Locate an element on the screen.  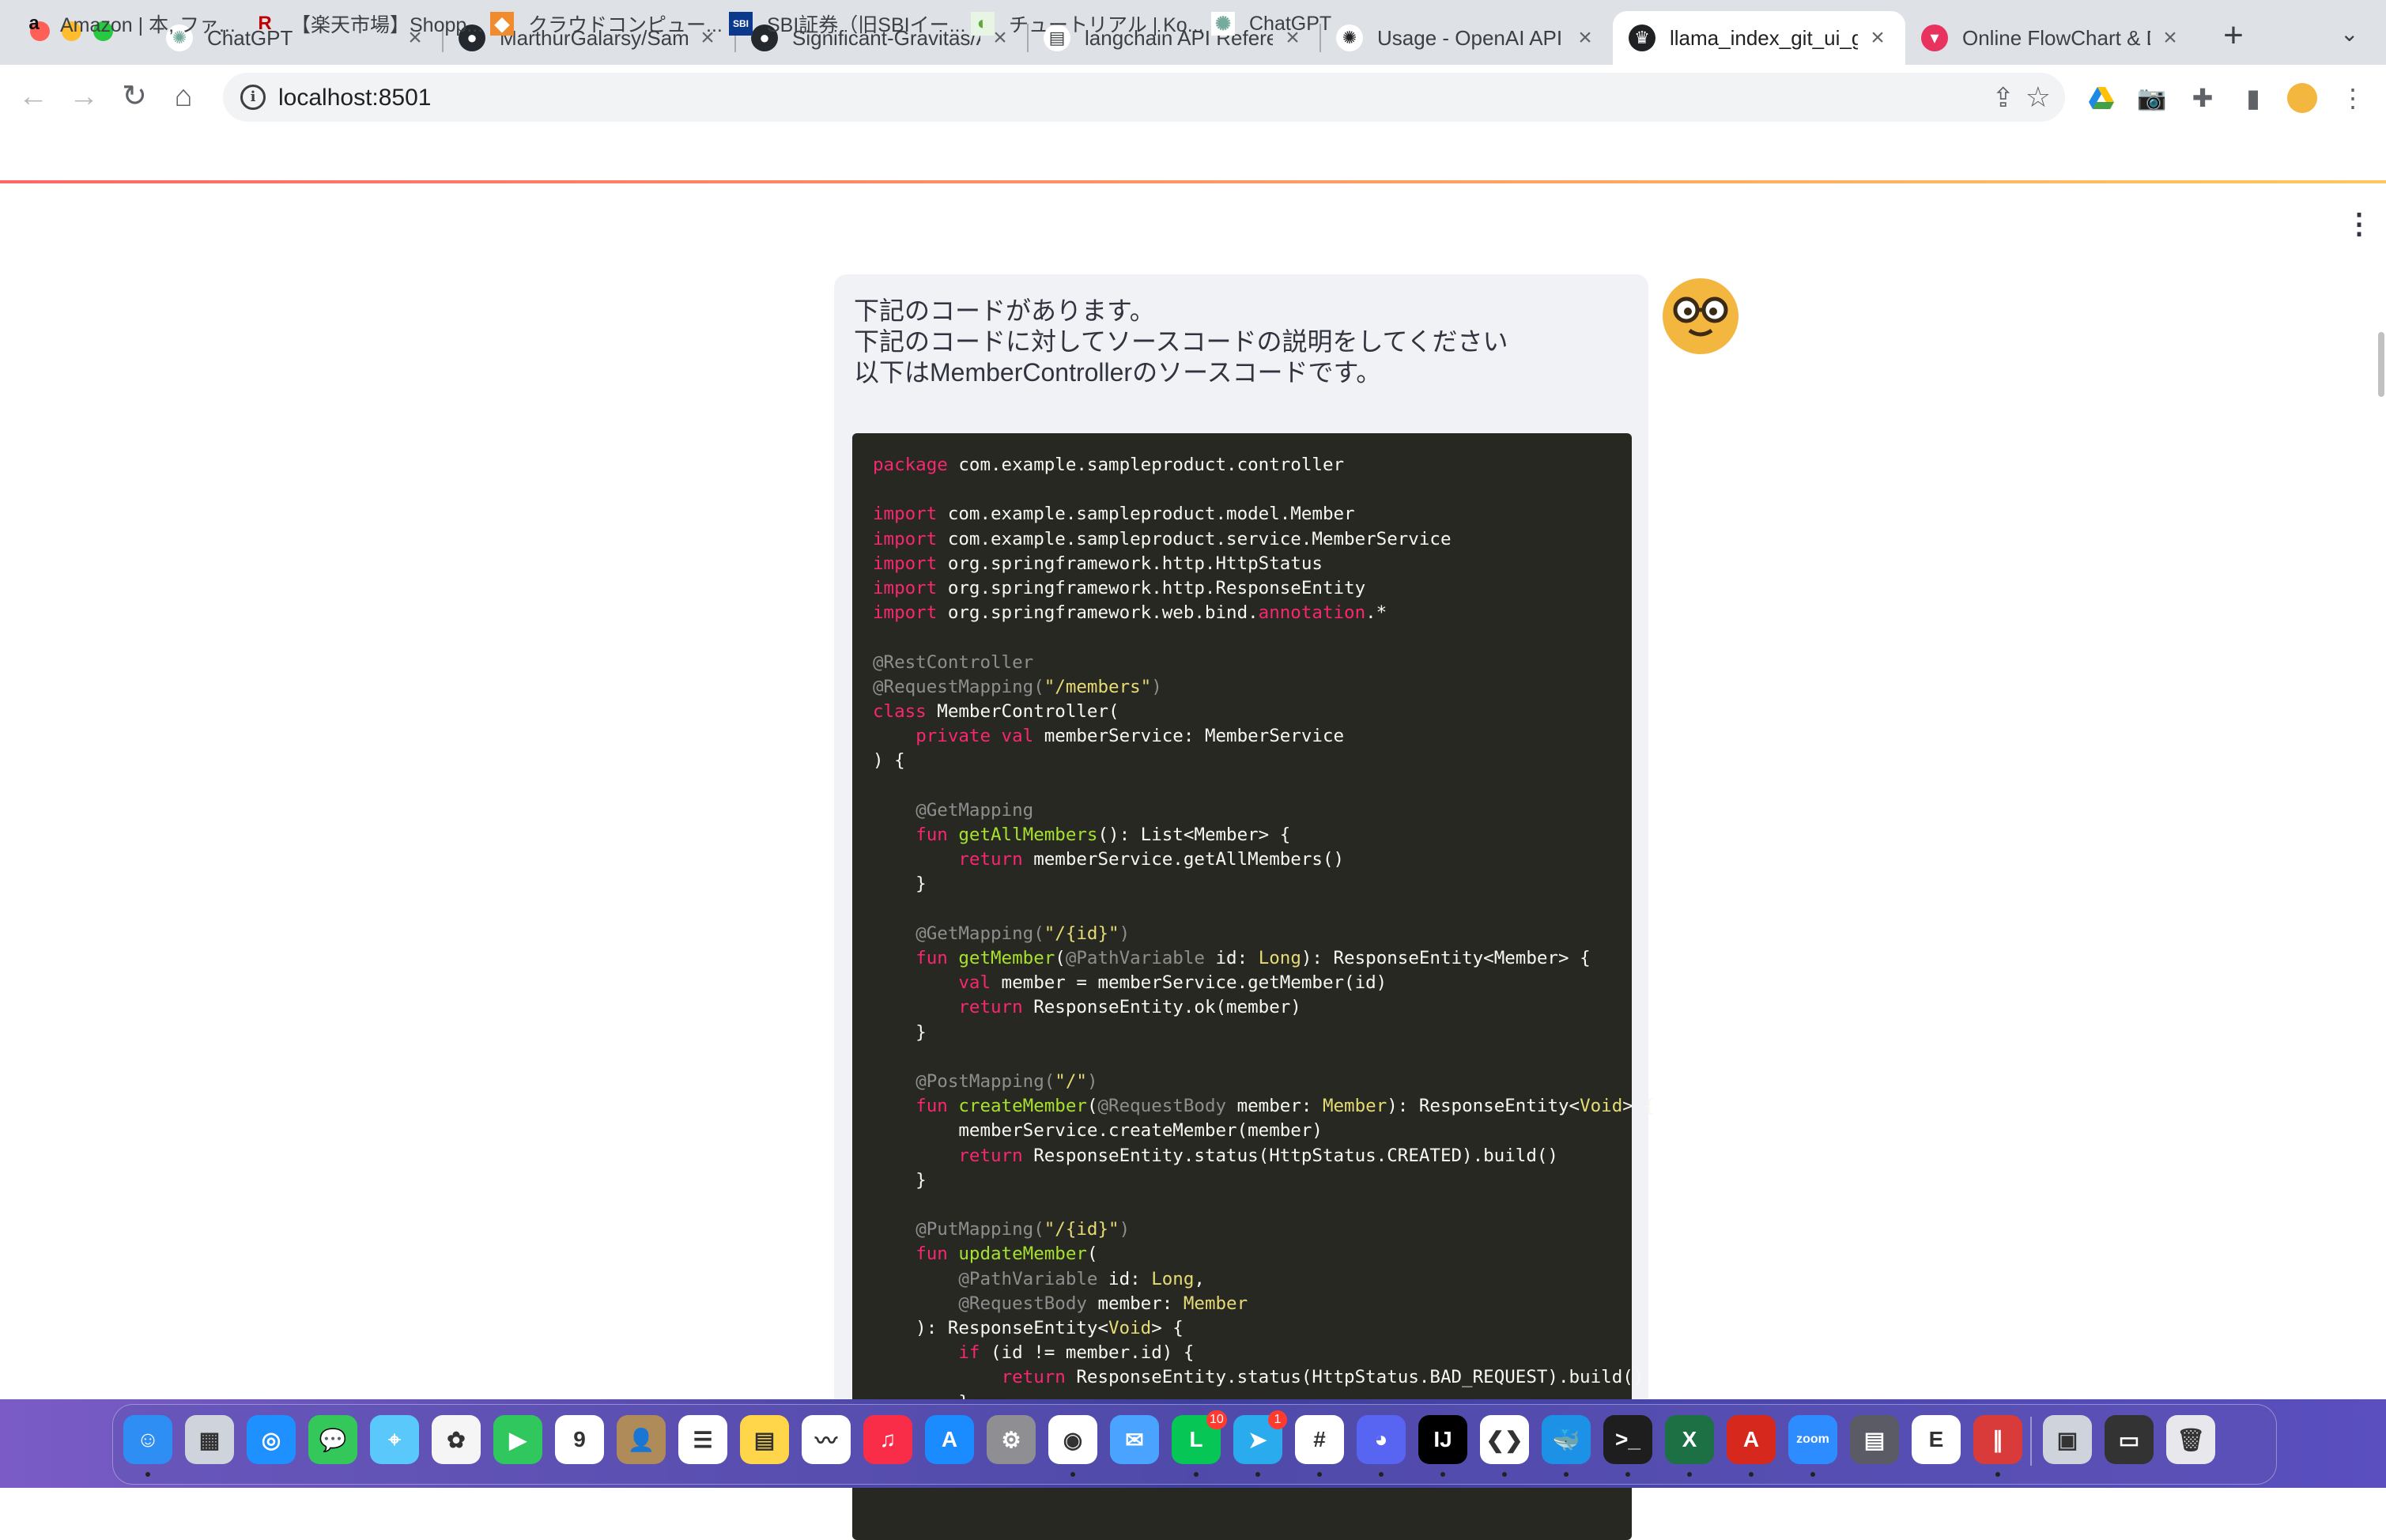
openai-icon: ✺ is located at coordinates (1349, 38).